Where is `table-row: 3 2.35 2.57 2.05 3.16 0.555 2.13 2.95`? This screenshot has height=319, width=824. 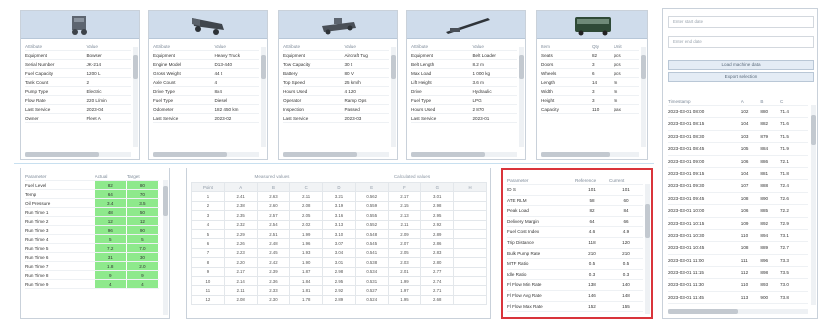
table-row: 3 2.35 2.57 2.05 3.16 0.555 2.13 2.95 is located at coordinates (339, 215).